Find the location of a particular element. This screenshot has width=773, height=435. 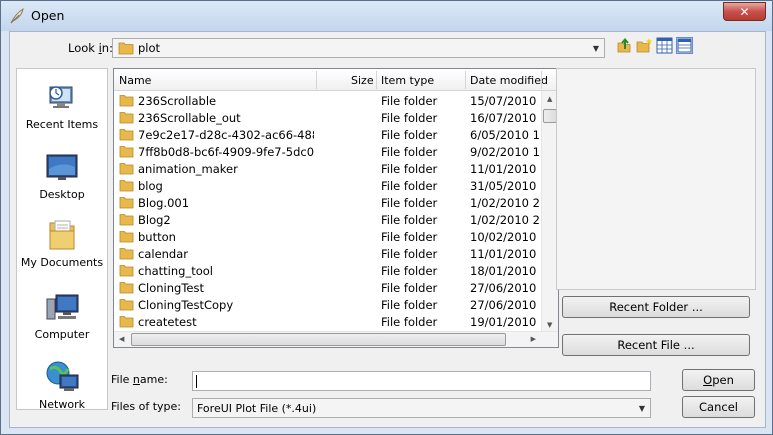

file-name-cell: CloningTest is located at coordinates (171, 288).